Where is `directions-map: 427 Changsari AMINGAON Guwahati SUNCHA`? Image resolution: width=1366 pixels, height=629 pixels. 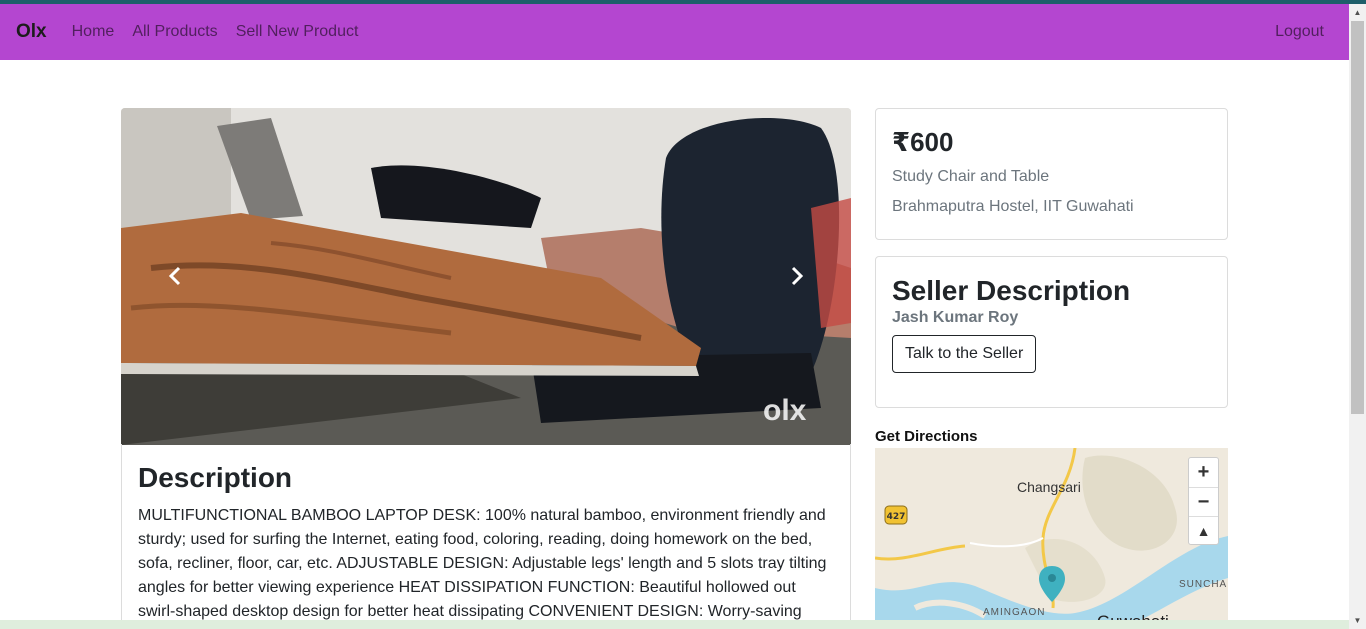 directions-map: 427 Changsari AMINGAON Guwahati SUNCHA is located at coordinates (1051, 538).